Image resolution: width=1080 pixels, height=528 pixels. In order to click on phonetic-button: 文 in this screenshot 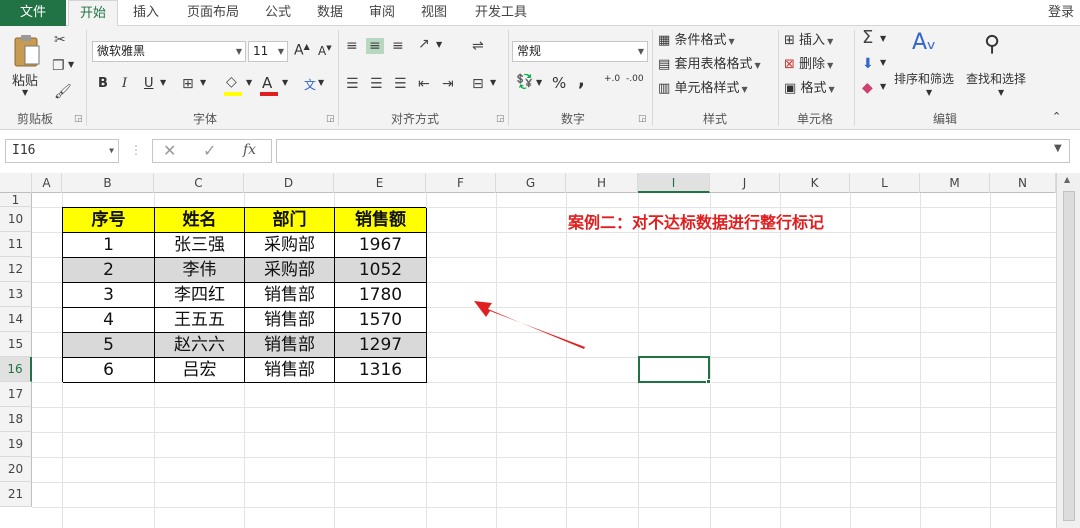, I will do `click(310, 84)`.